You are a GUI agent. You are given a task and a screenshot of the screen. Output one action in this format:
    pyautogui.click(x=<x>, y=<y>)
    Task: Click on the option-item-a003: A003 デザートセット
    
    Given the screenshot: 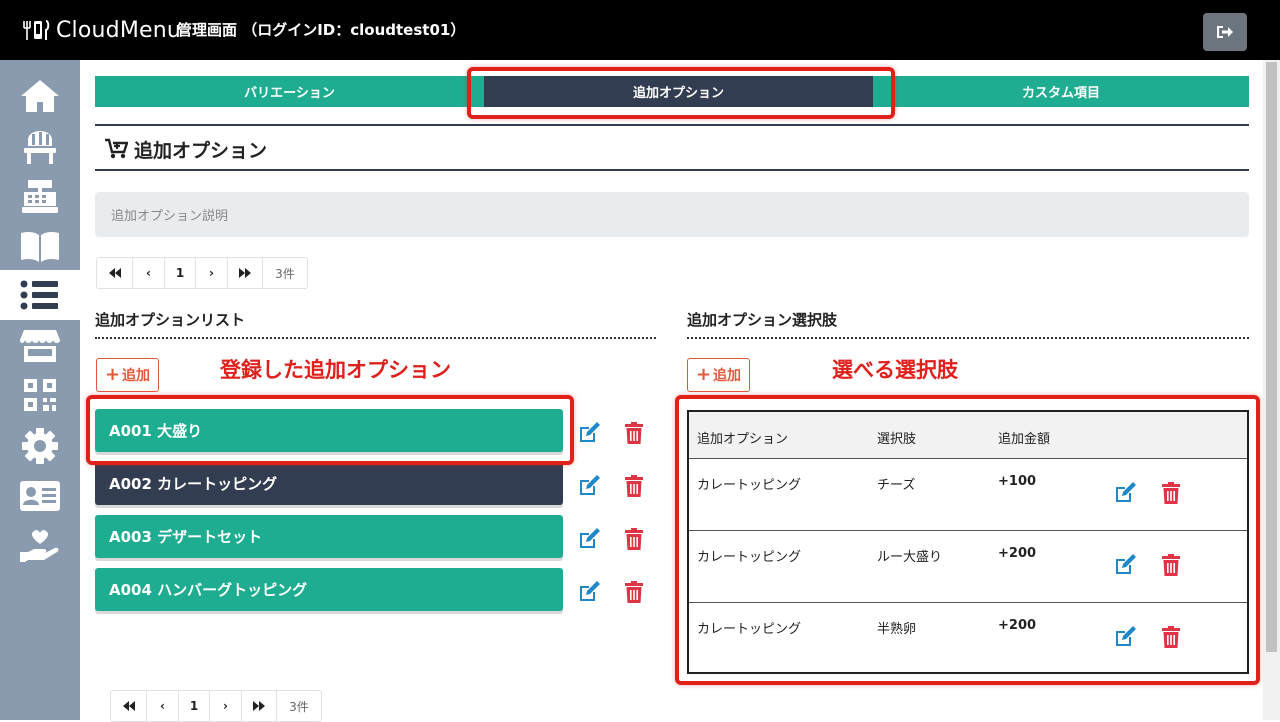 What is the action you would take?
    pyautogui.click(x=329, y=536)
    